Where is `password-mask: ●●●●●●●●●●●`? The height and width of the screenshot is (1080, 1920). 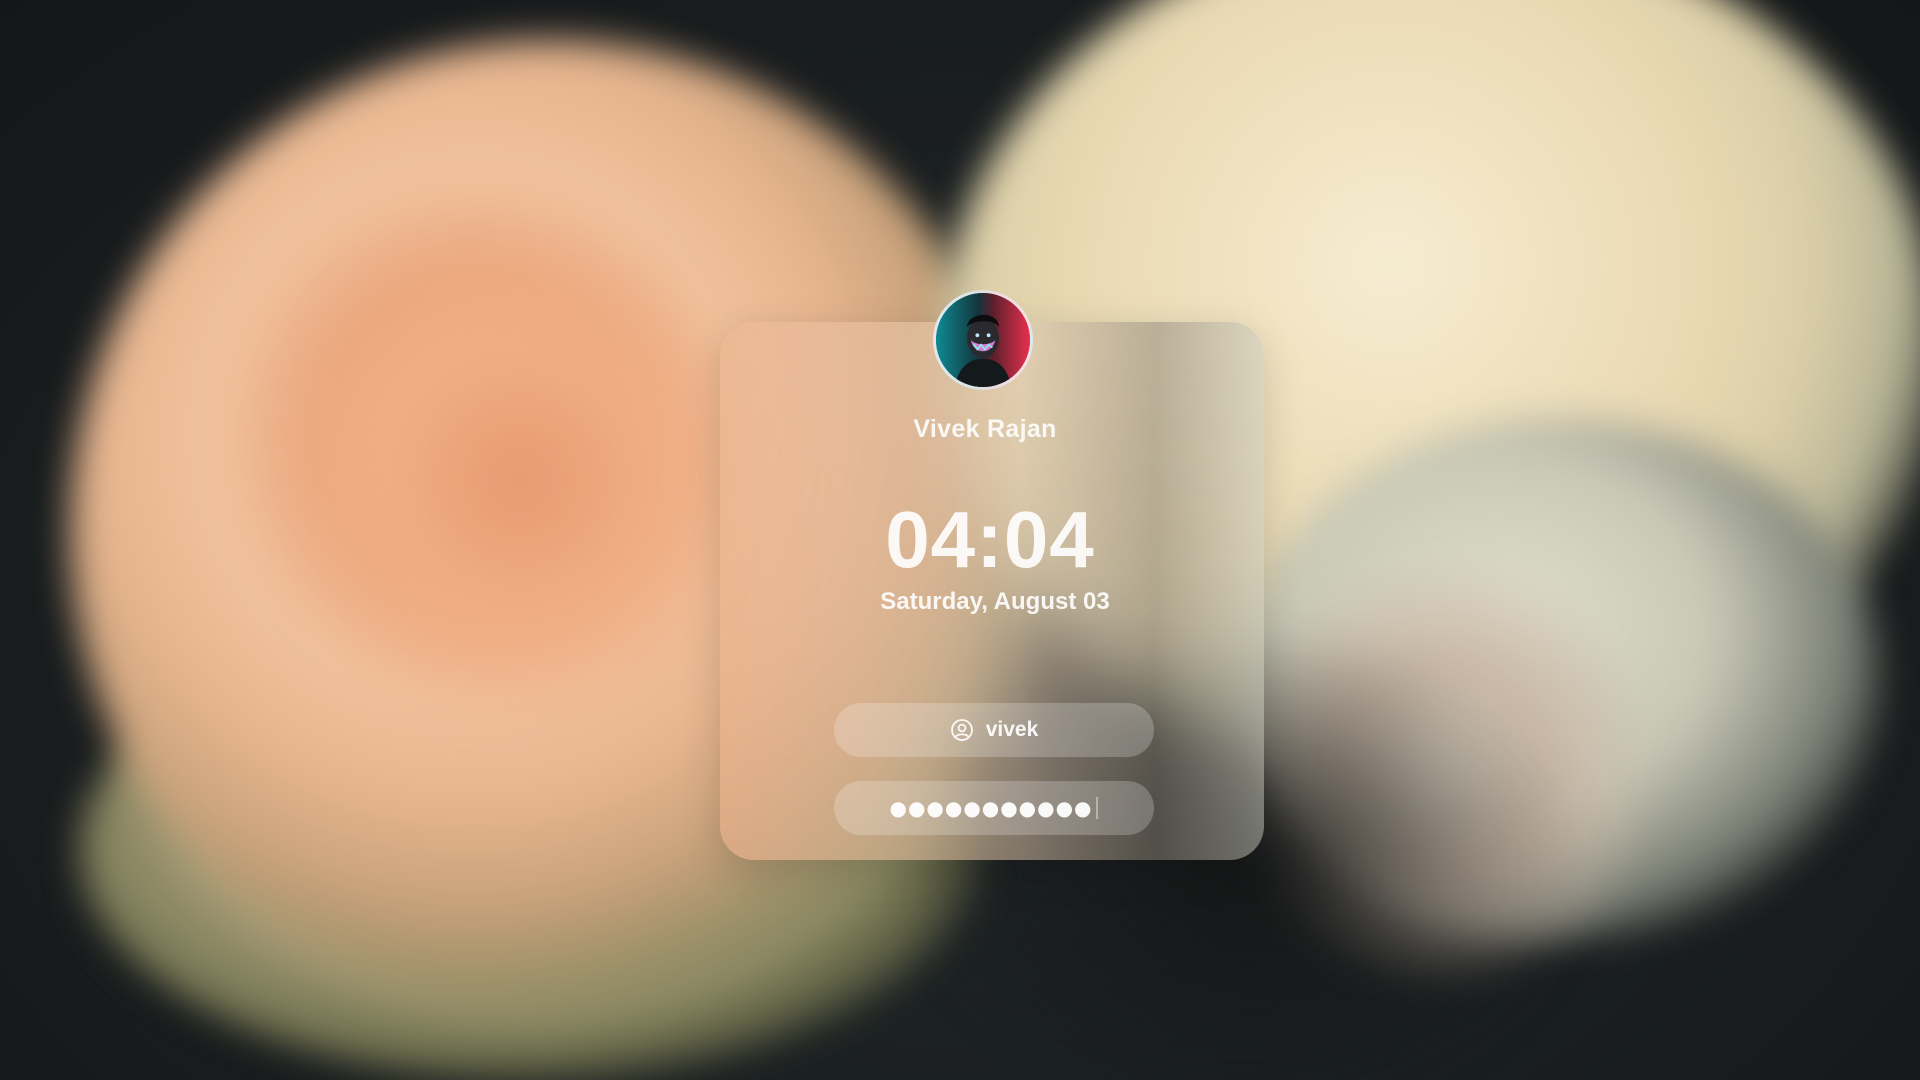
password-mask: ●●●●●●●●●●● is located at coordinates (991, 808).